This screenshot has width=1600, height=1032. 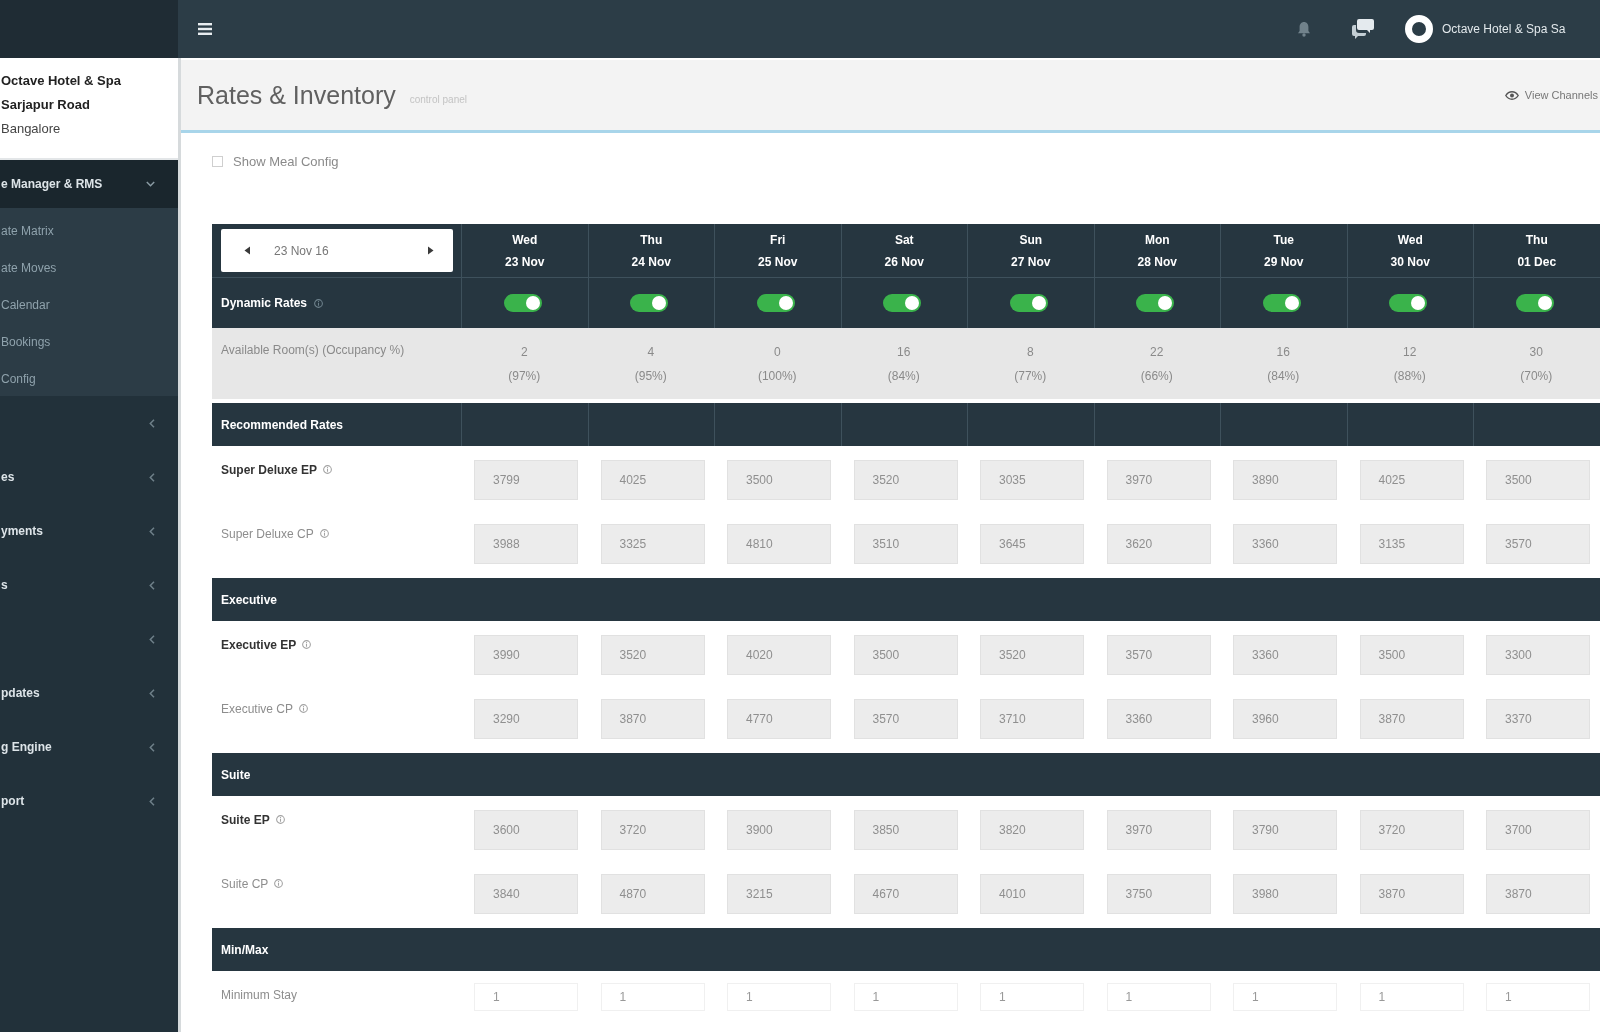 What do you see at coordinates (1561, 95) in the screenshot?
I see `view-link: View Channels` at bounding box center [1561, 95].